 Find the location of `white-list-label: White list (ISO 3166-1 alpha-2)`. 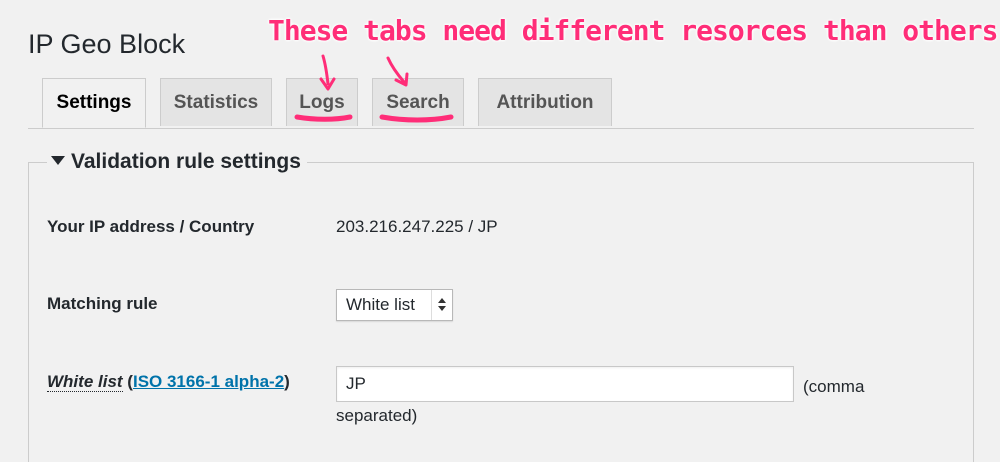

white-list-label: White list (ISO 3166-1 alpha-2) is located at coordinates (168, 382).